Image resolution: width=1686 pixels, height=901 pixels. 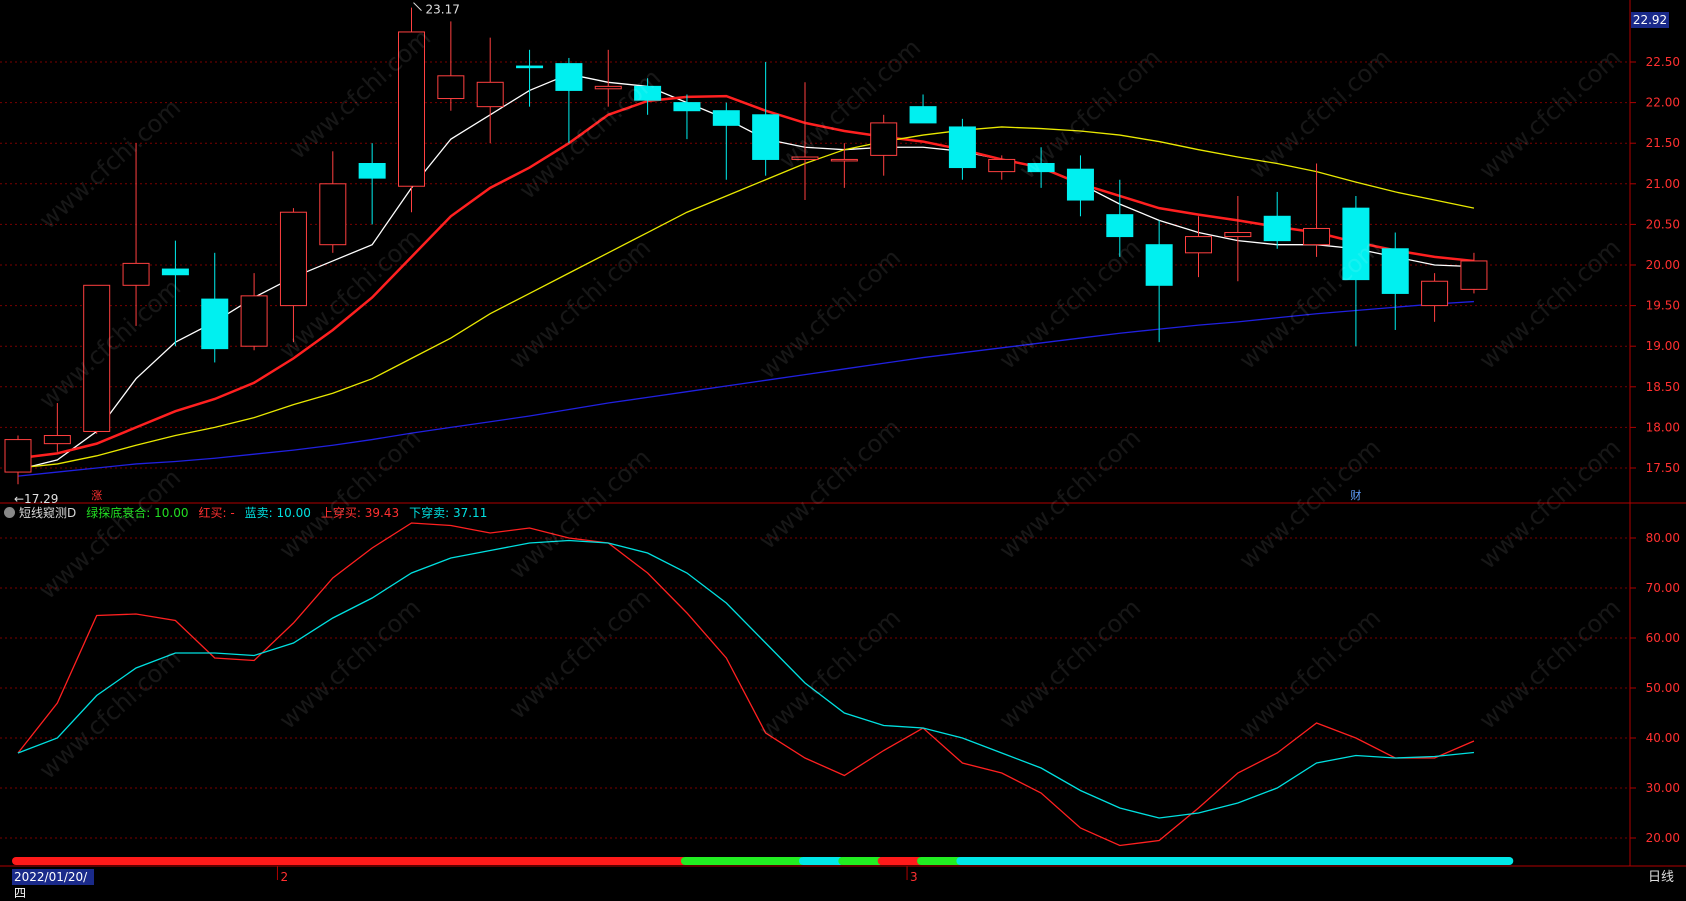 What do you see at coordinates (9, 512) in the screenshot?
I see `settings-dot-icon` at bounding box center [9, 512].